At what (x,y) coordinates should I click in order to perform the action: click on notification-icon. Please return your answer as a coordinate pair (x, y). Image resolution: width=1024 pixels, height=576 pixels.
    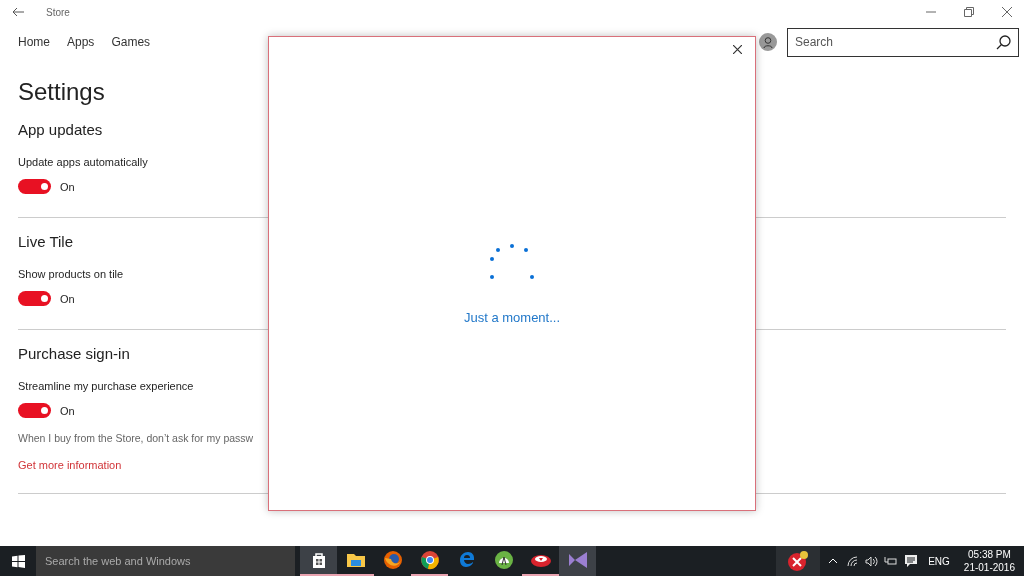
    Looking at the image, I should click on (911, 561).